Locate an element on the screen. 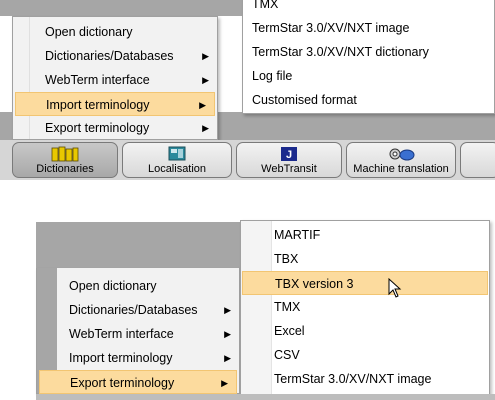  submenu-item-log-file: Log file is located at coordinates (368, 76).